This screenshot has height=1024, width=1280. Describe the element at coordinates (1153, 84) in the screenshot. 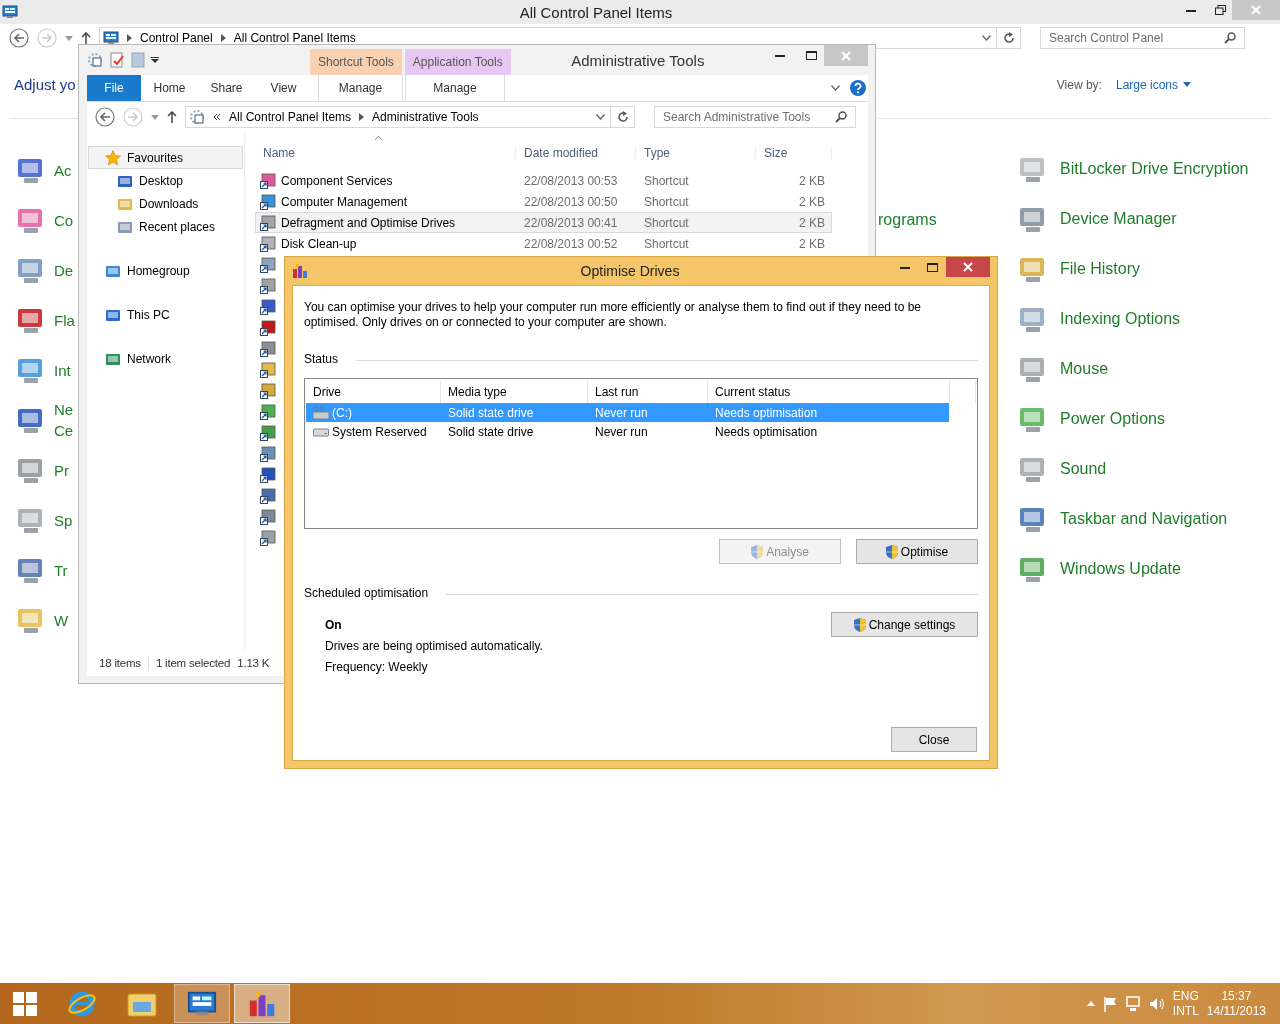

I see `view-by-dropdown: Large icons` at that location.